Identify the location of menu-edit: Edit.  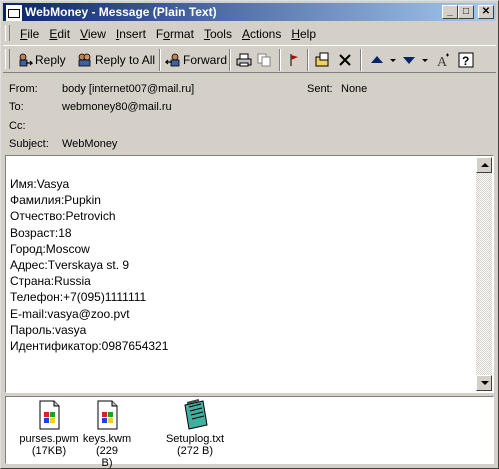
(59, 34).